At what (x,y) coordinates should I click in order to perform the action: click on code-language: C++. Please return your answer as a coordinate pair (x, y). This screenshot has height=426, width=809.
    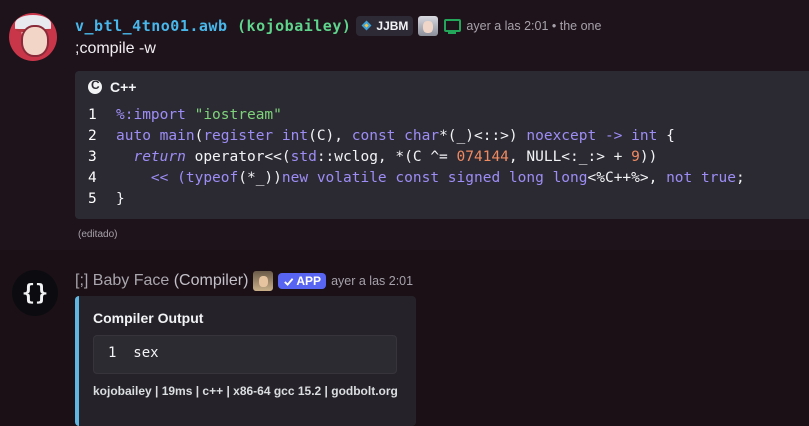
    Looking at the image, I should click on (123, 87).